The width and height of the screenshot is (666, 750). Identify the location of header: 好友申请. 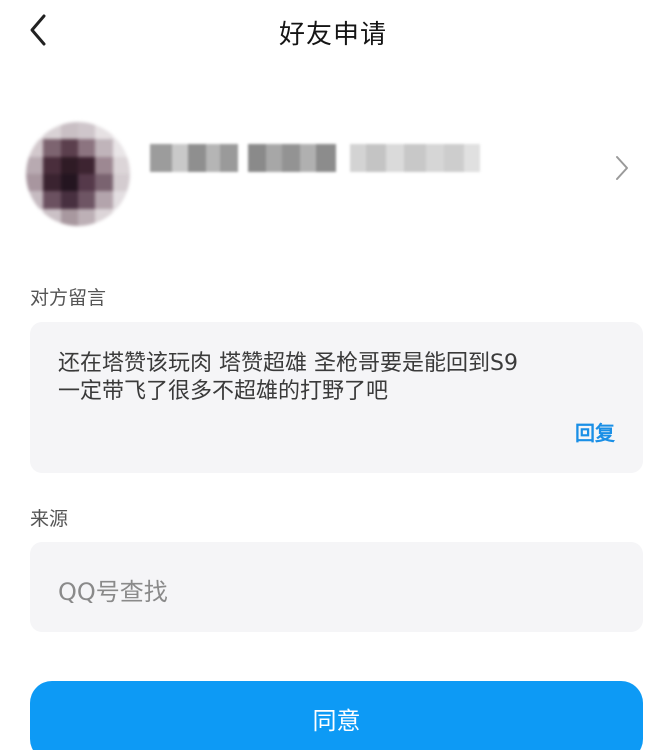
(333, 32).